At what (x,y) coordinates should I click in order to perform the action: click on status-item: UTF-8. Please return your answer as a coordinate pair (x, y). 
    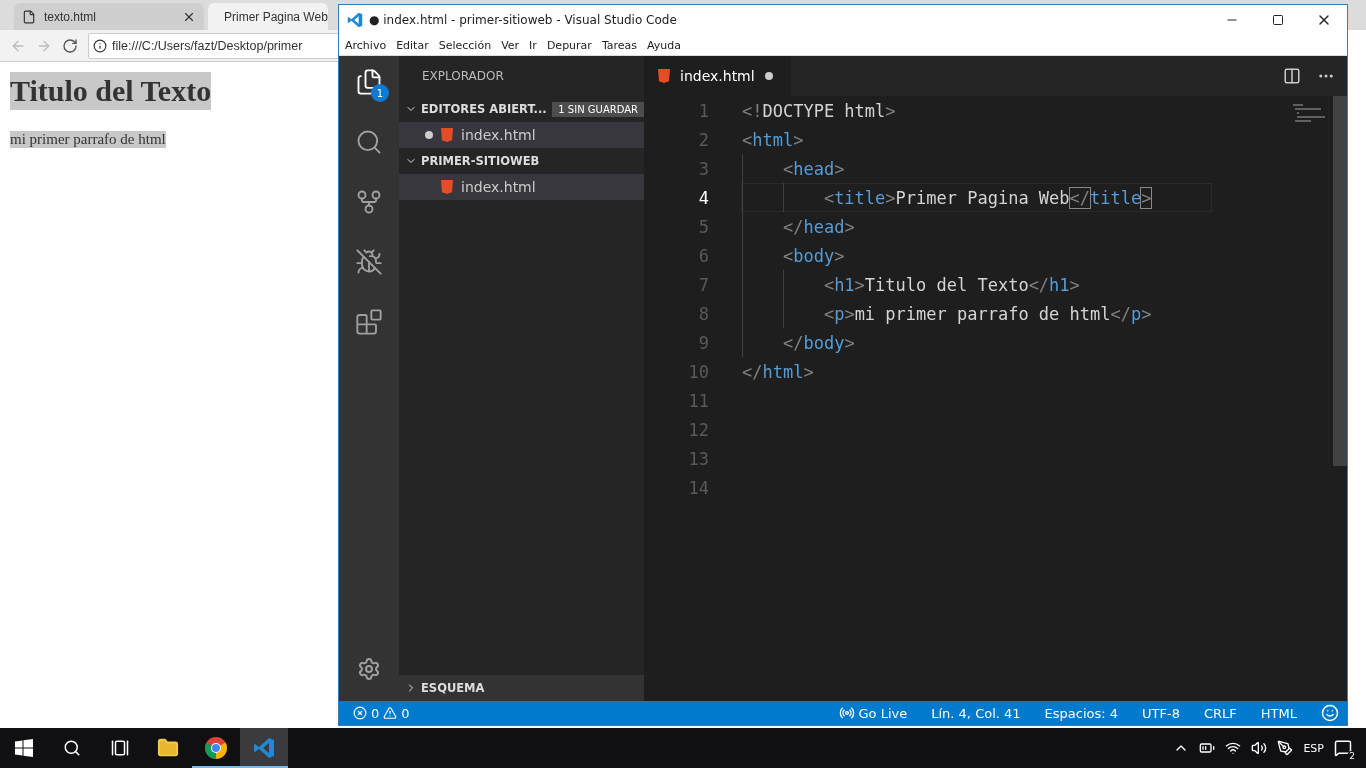
    Looking at the image, I should click on (1161, 713).